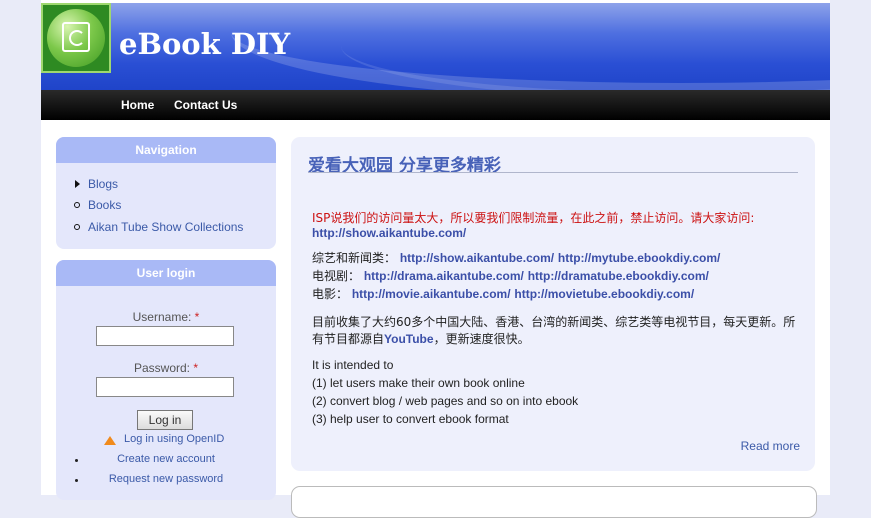 This screenshot has width=871, height=518. What do you see at coordinates (444, 276) in the screenshot?
I see `drama-link-1: http://drama.aikantube.com/` at bounding box center [444, 276].